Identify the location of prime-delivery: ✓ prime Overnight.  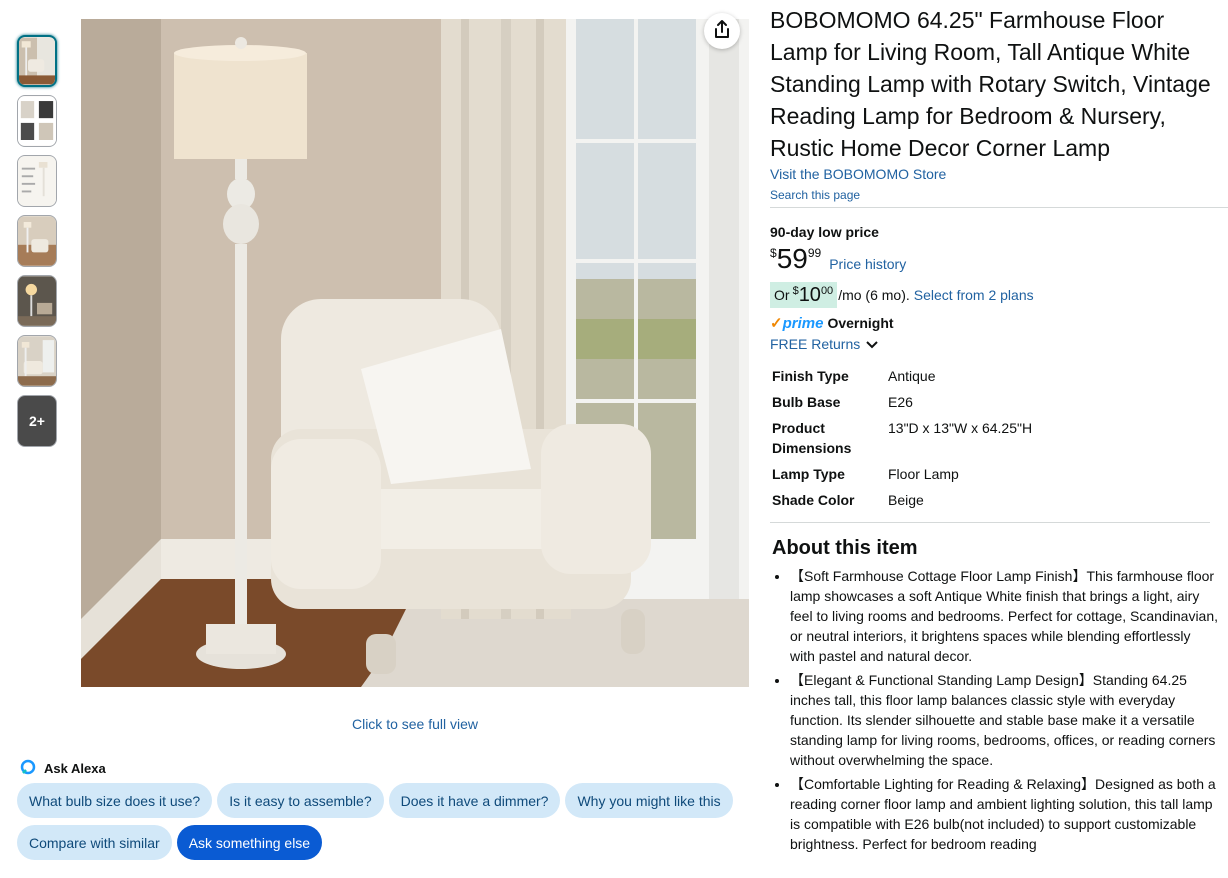
(999, 323).